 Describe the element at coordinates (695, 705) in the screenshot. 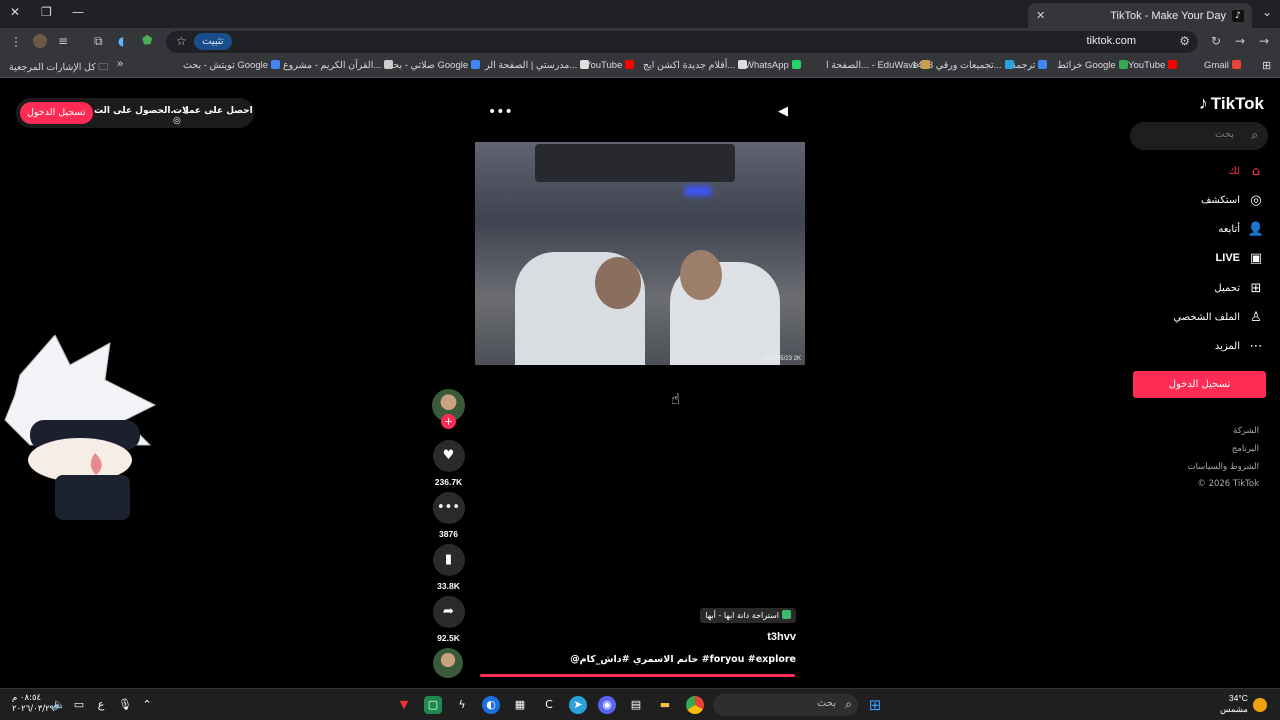

I see `chrome-app-icon` at that location.